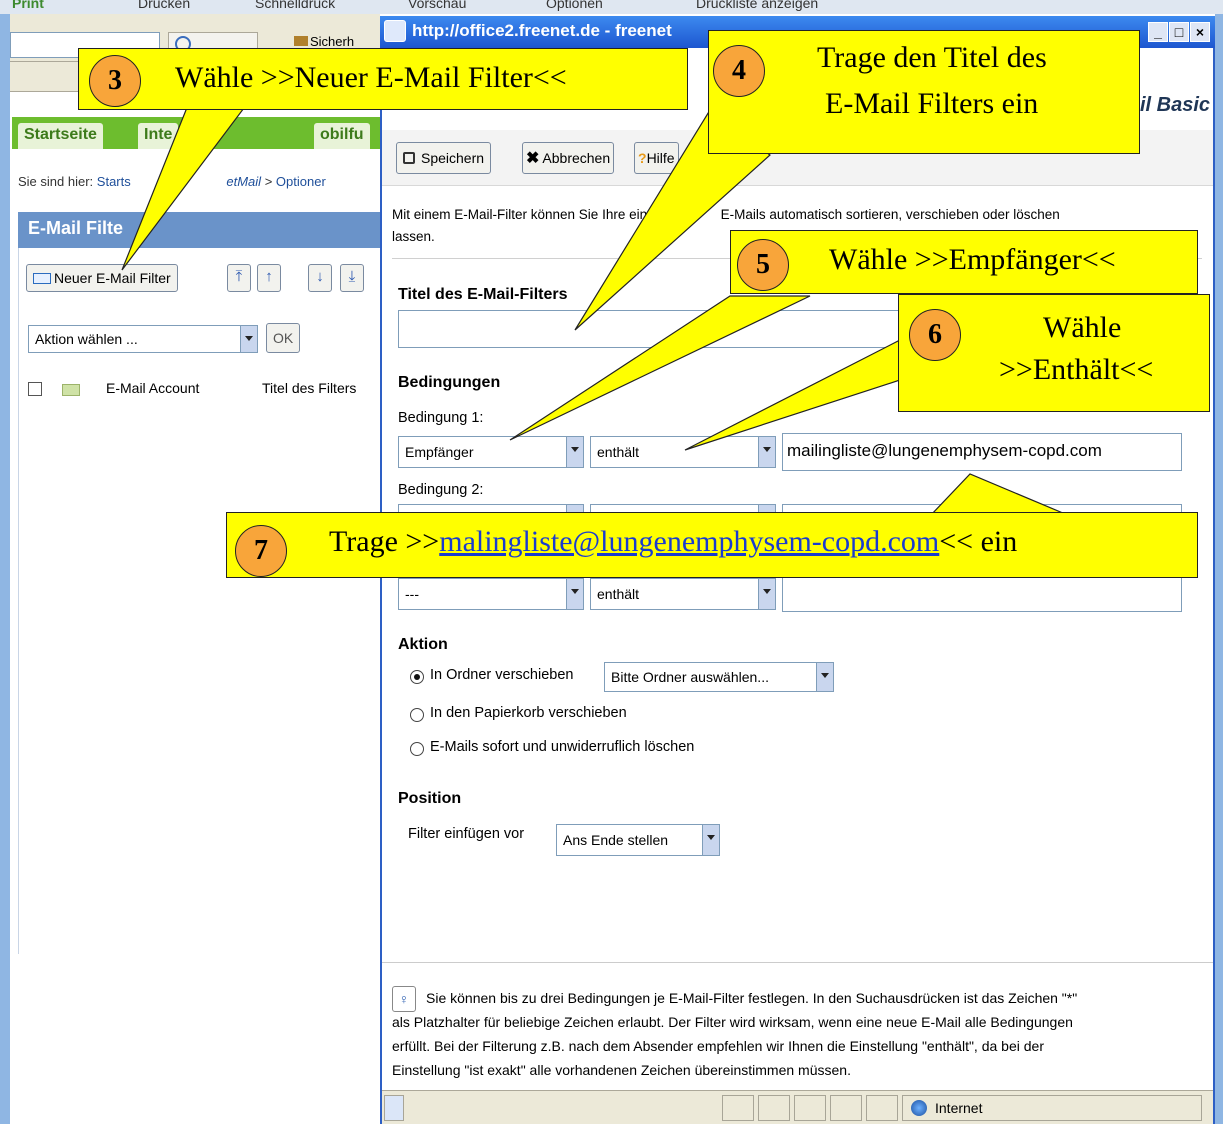 Image resolution: width=1223 pixels, height=1124 pixels. Describe the element at coordinates (1200, 32) in the screenshot. I see `close-button: ×` at that location.